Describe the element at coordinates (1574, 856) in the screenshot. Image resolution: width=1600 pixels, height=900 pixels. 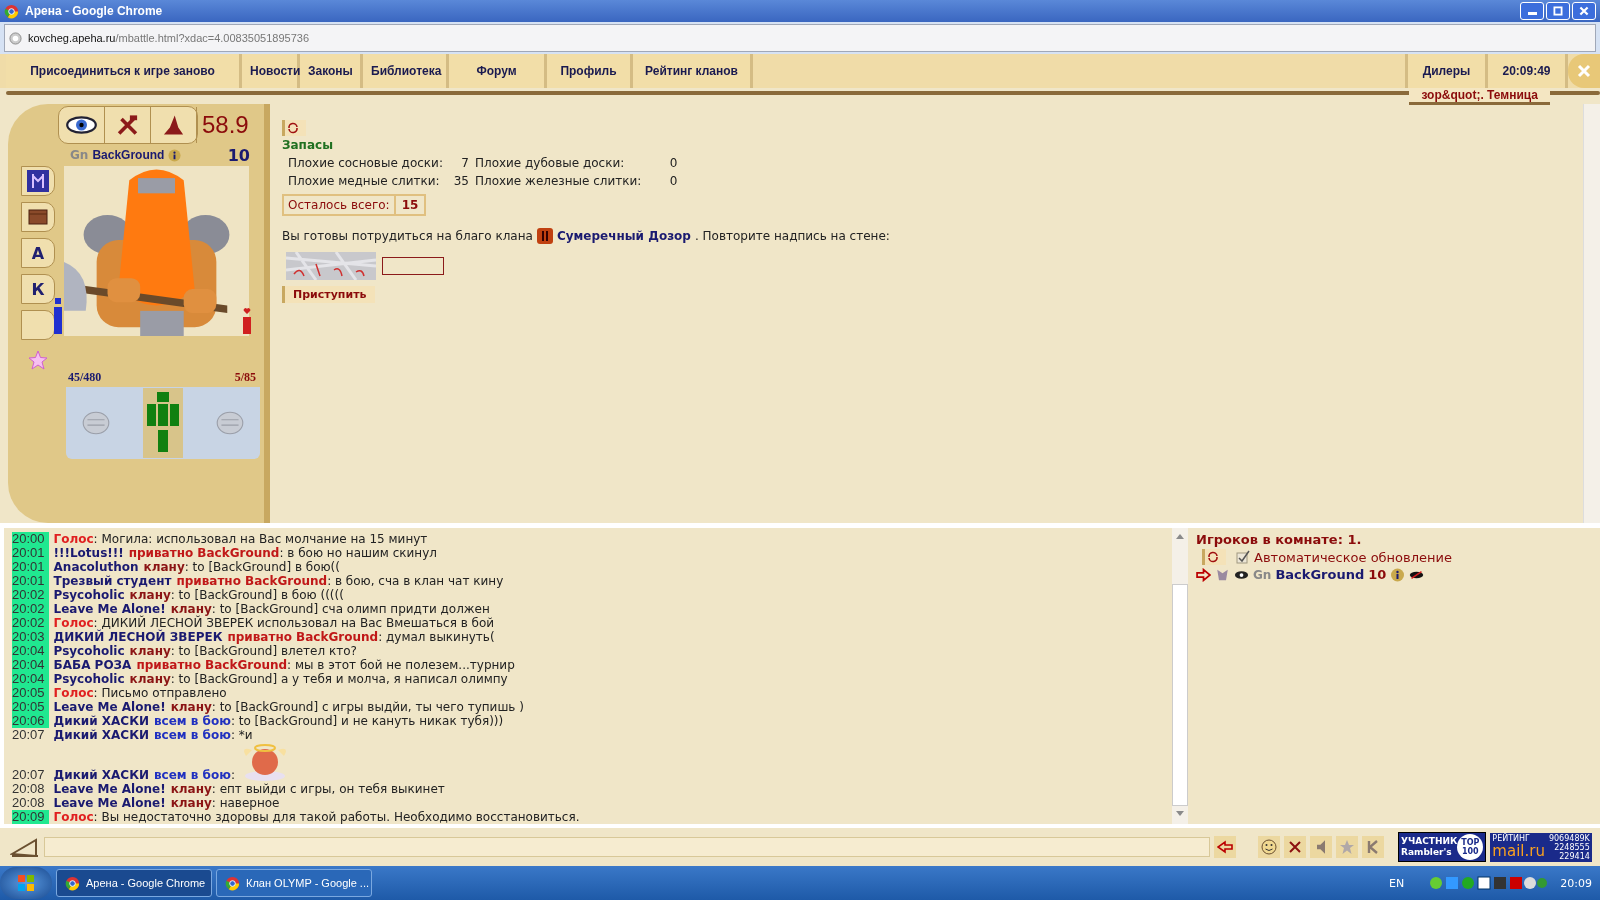
I see `counter-value: 229414` at that location.